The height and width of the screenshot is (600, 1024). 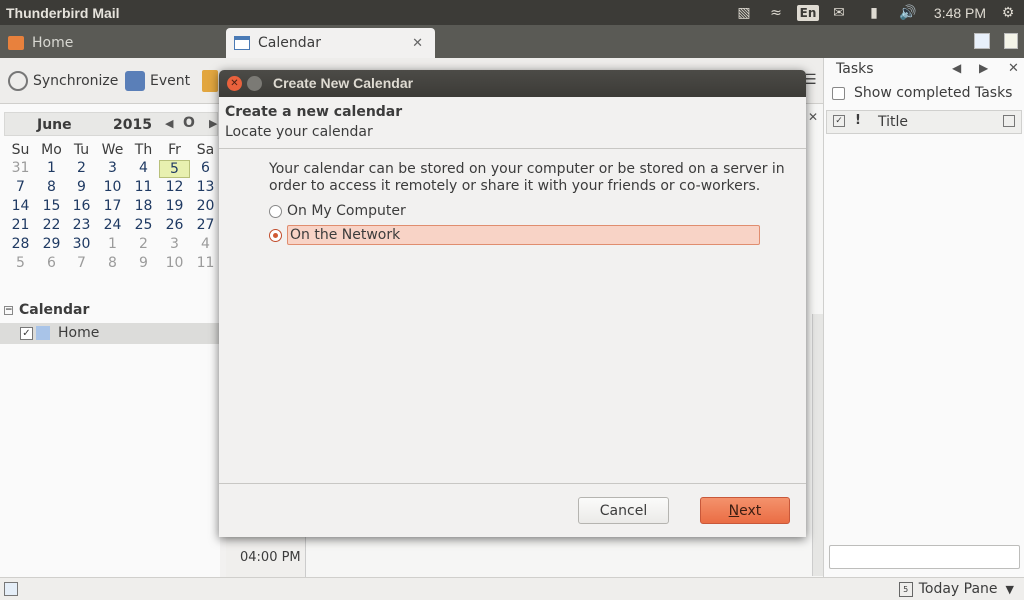 I want to click on minimonth-day: 20, so click(x=205, y=206).